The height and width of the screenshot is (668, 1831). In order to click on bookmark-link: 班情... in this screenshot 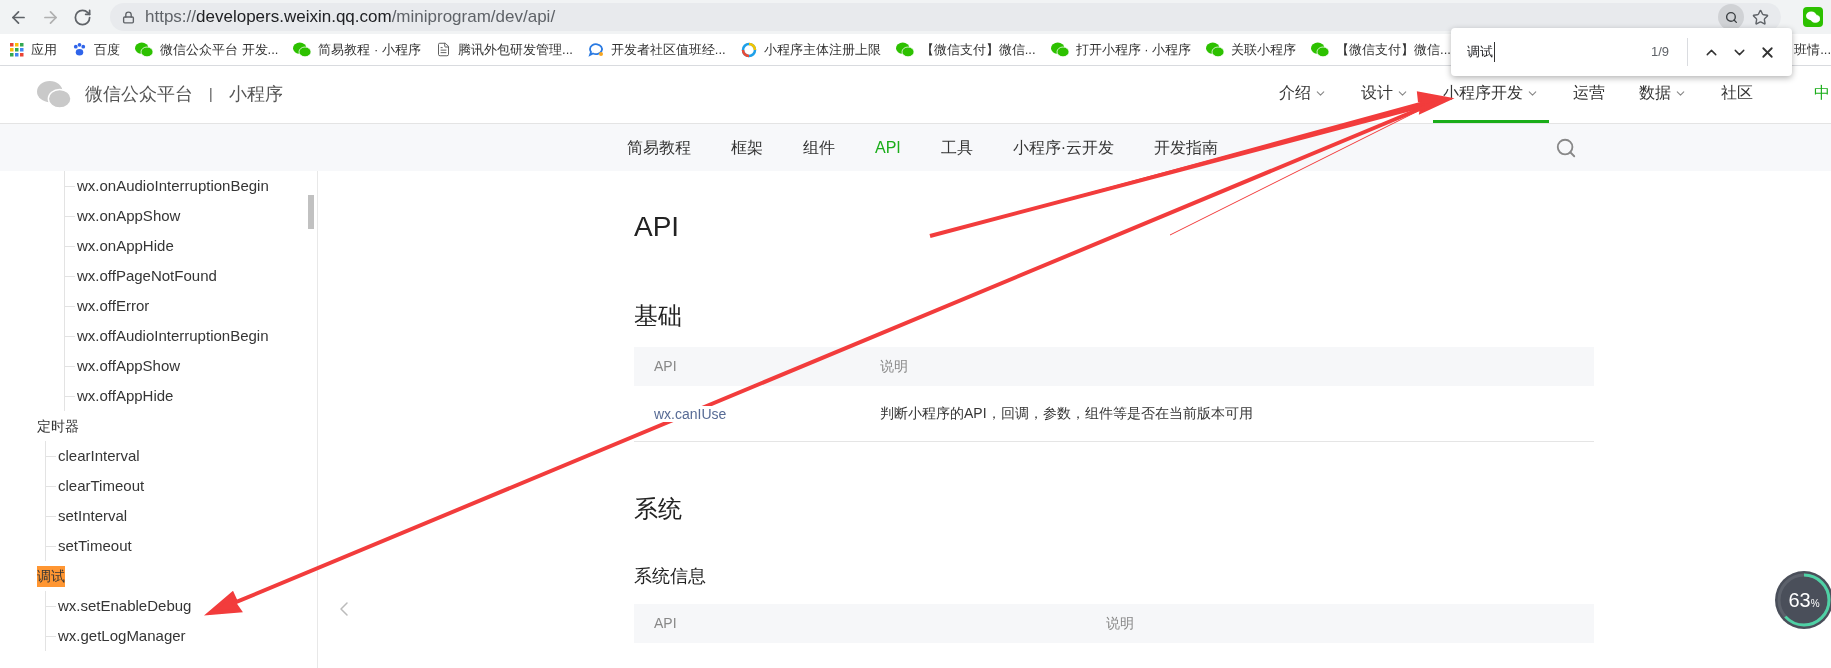, I will do `click(1812, 49)`.